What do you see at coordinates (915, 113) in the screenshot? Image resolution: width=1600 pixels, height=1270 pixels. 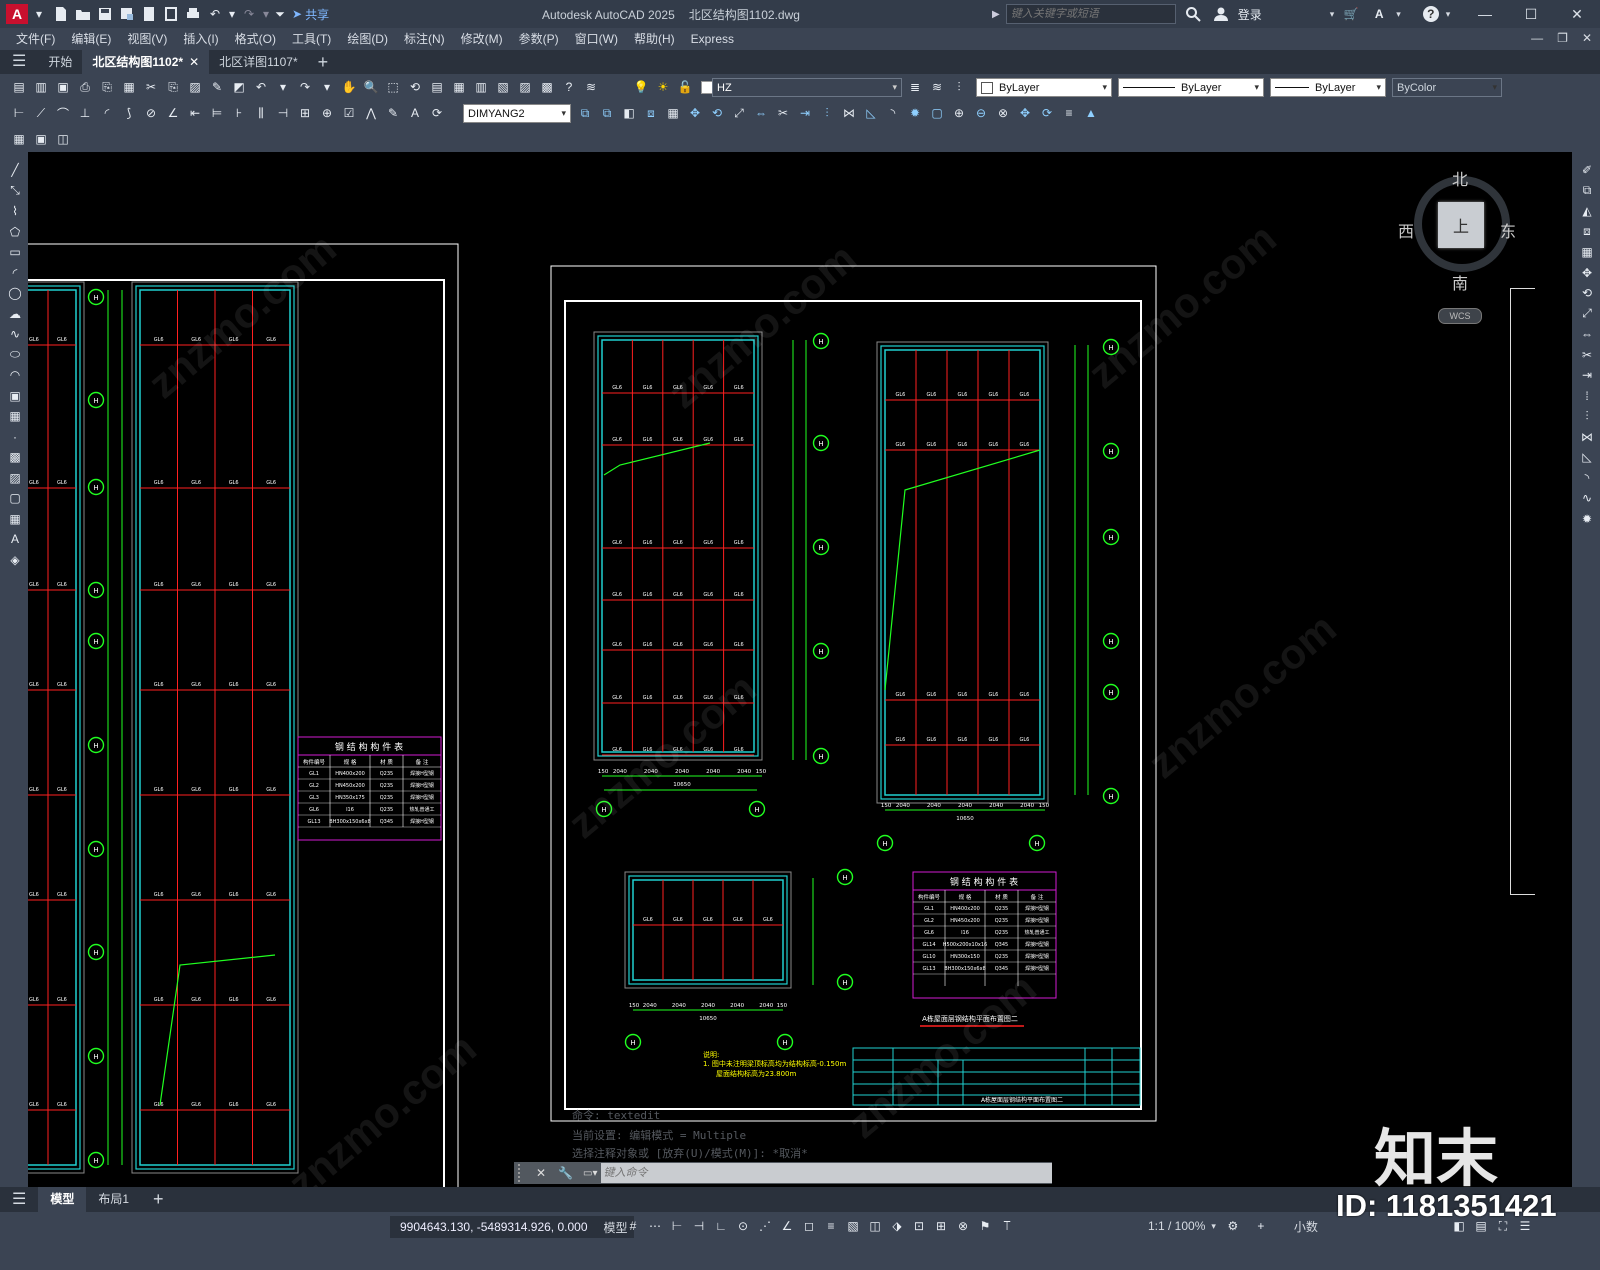 I see `explode-icon: ✹` at bounding box center [915, 113].